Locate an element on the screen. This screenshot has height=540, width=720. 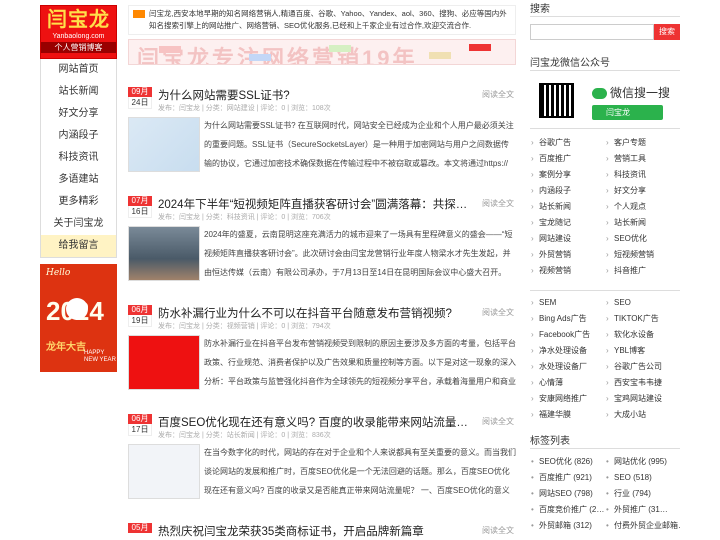
friend-link: Bing Ads广告 is located at coordinates (567, 319).